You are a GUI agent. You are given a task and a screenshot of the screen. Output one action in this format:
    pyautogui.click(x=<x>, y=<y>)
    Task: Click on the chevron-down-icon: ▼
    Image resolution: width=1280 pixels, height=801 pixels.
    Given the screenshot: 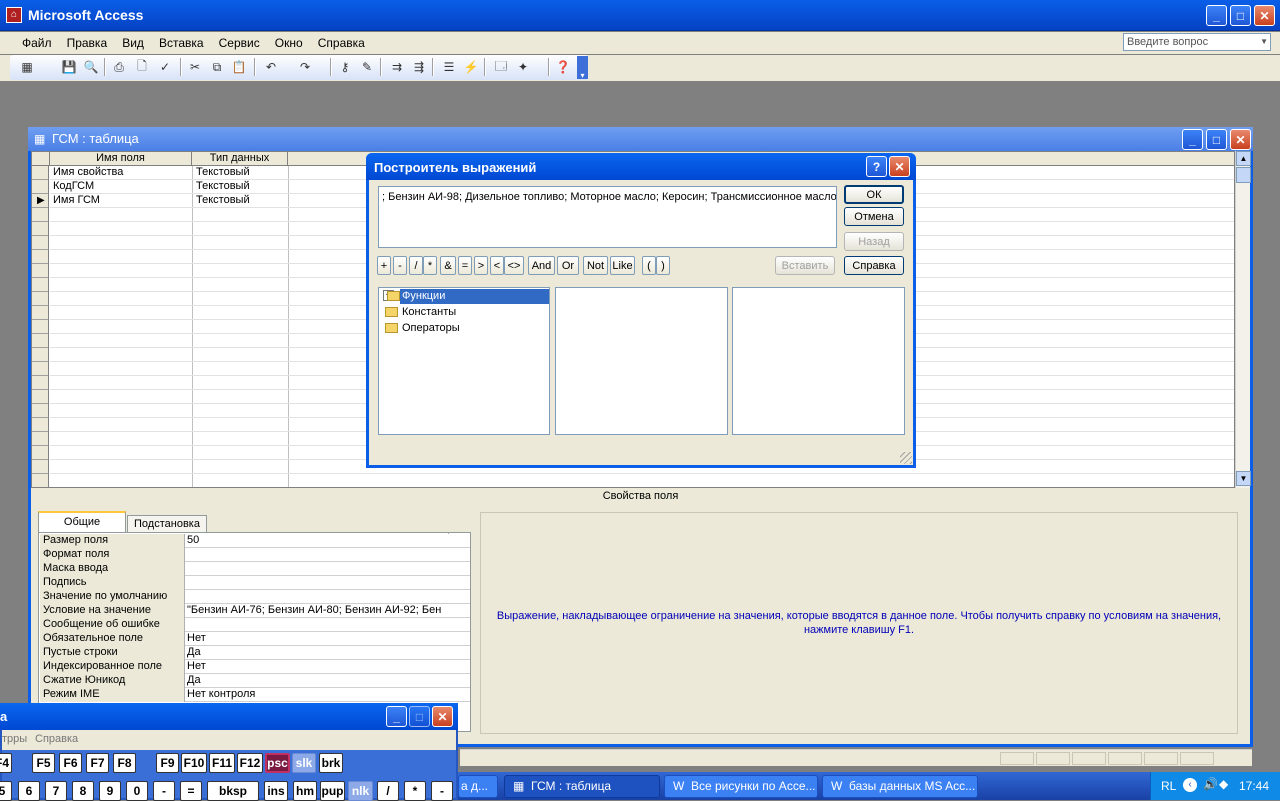 What is the action you would take?
    pyautogui.click(x=1264, y=42)
    